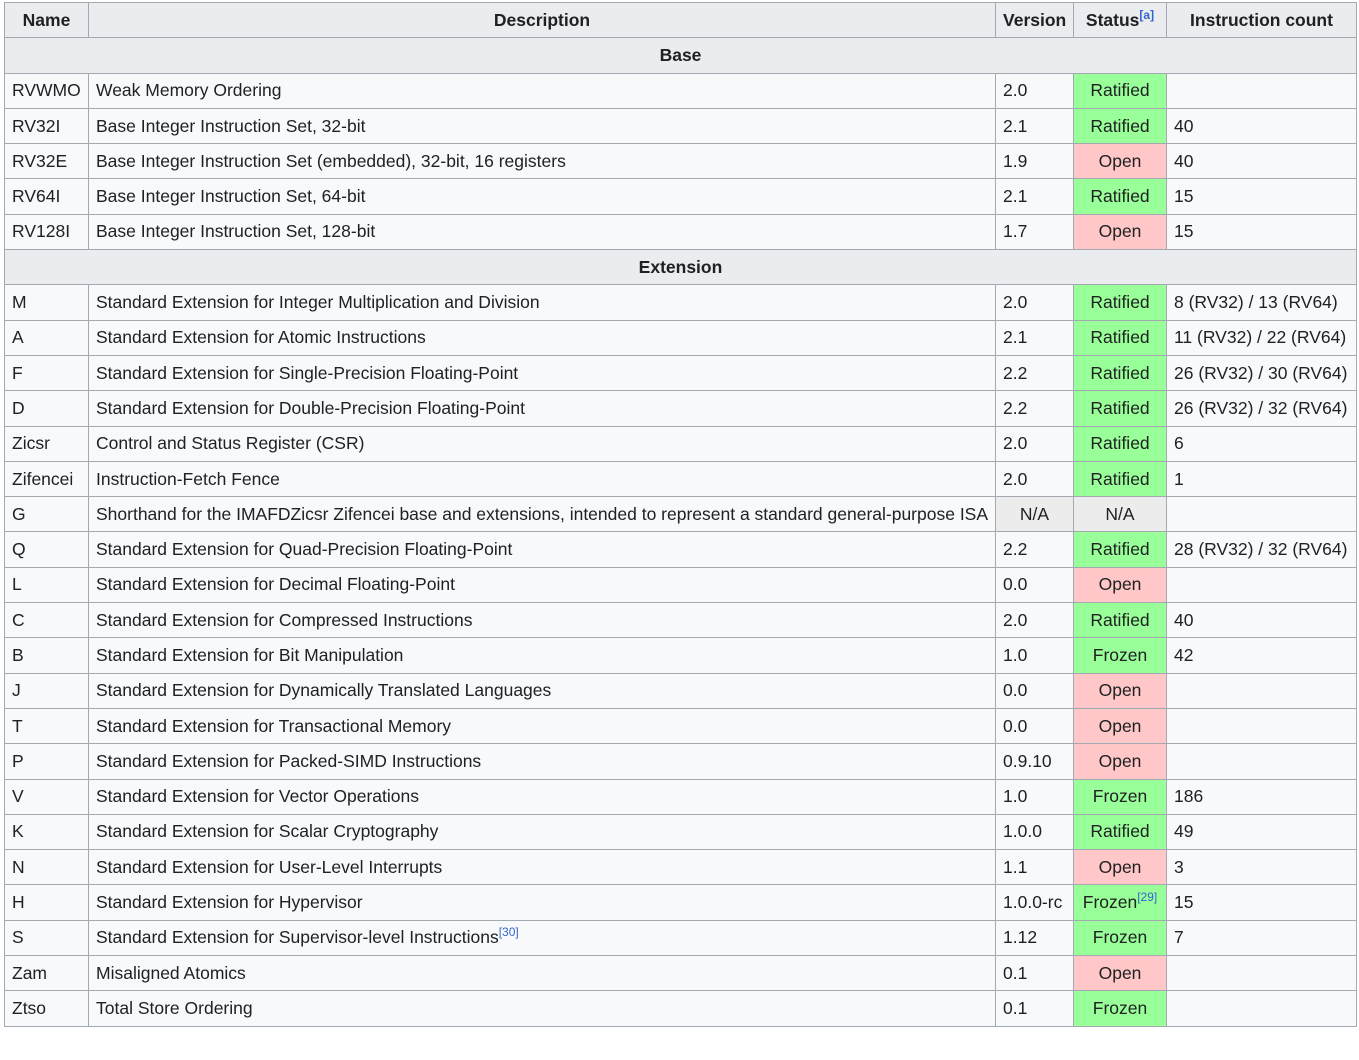 The height and width of the screenshot is (1060, 1359). Describe the element at coordinates (1034, 761) in the screenshot. I see `cell-version: 0.9.10` at that location.